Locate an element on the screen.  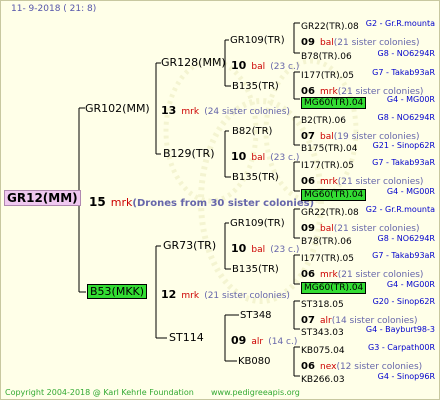
gen4-queen-name: KB266.03 is located at coordinates (323, 380).